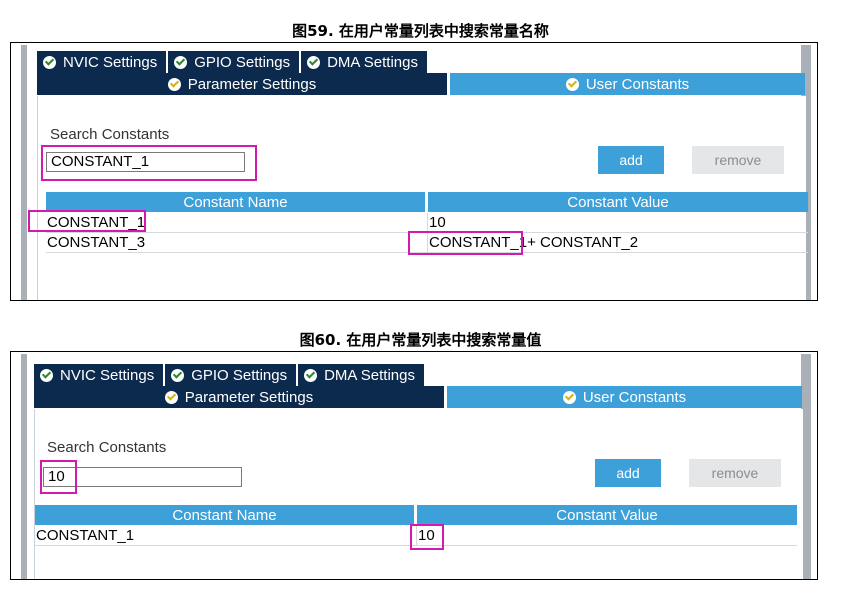 The width and height of the screenshot is (841, 608). I want to click on table-row: CONSTANT_1 10, so click(427, 223).